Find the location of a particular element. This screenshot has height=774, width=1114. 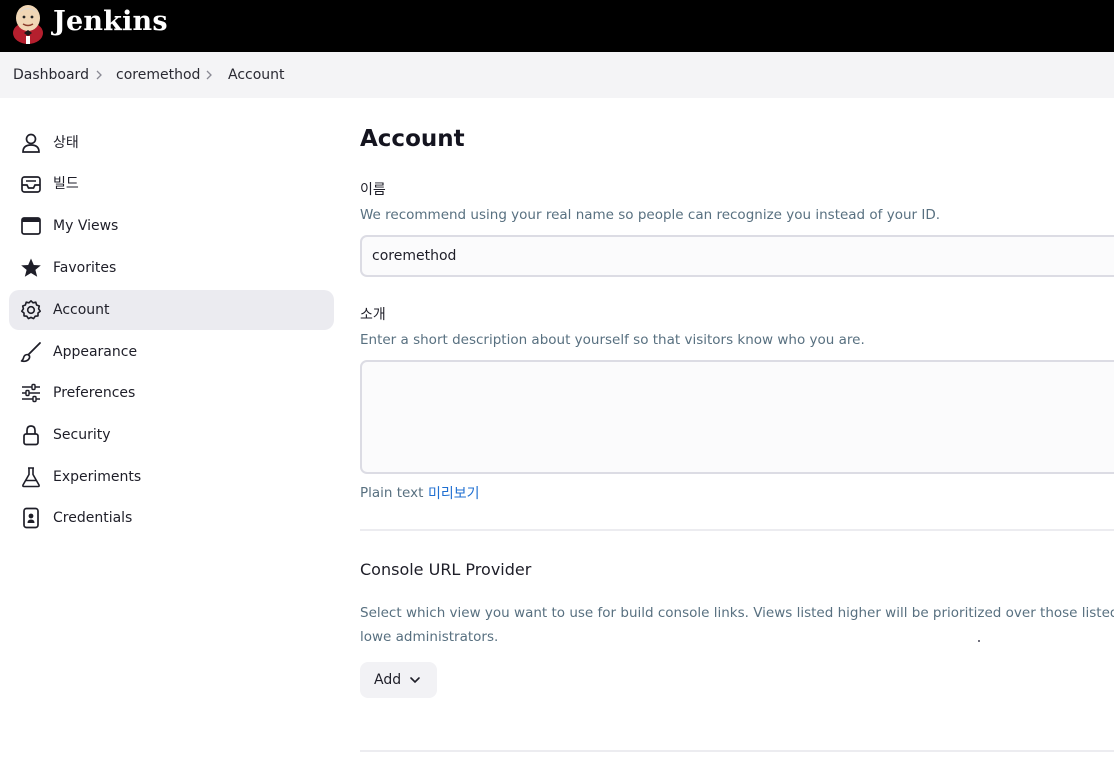

sidebar-item-label: Favorites is located at coordinates (85, 268).